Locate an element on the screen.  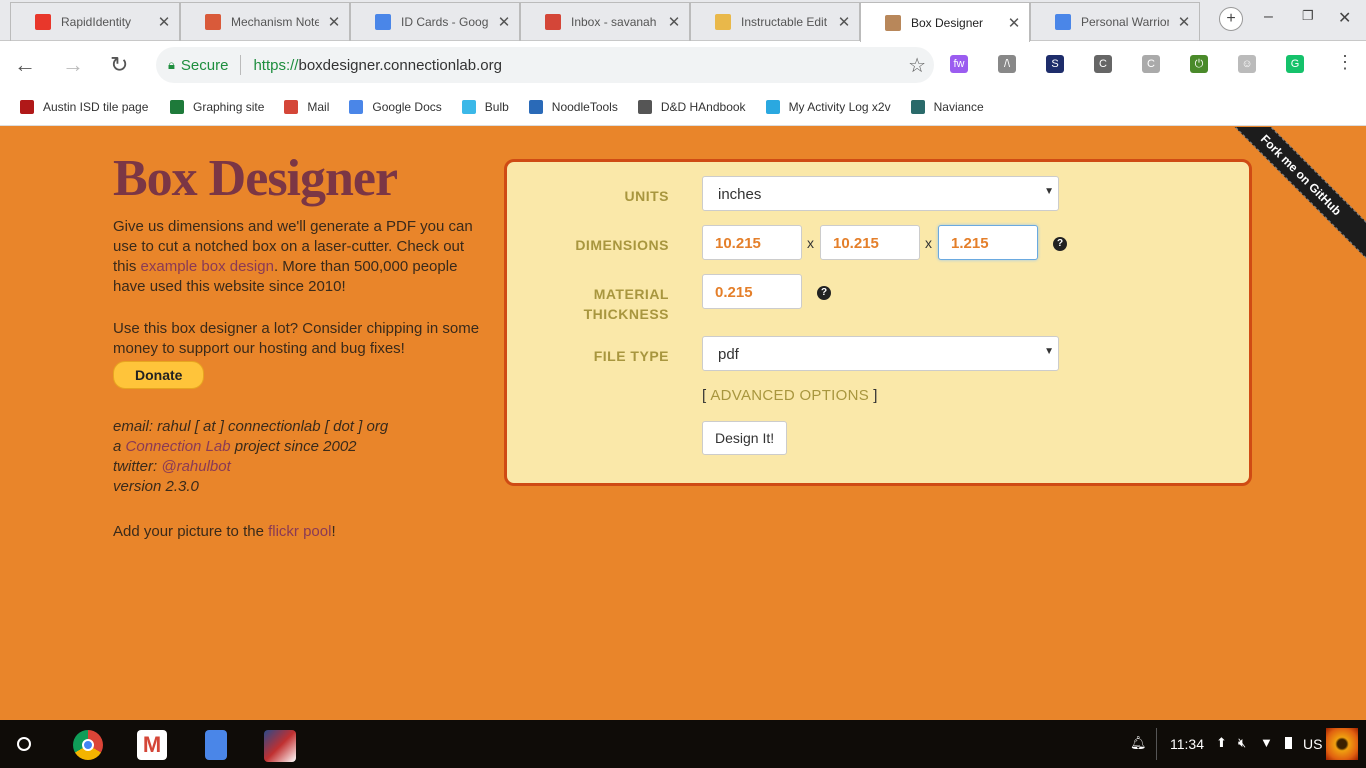
bookmark-item: Bulb is located at coordinates (485, 106).